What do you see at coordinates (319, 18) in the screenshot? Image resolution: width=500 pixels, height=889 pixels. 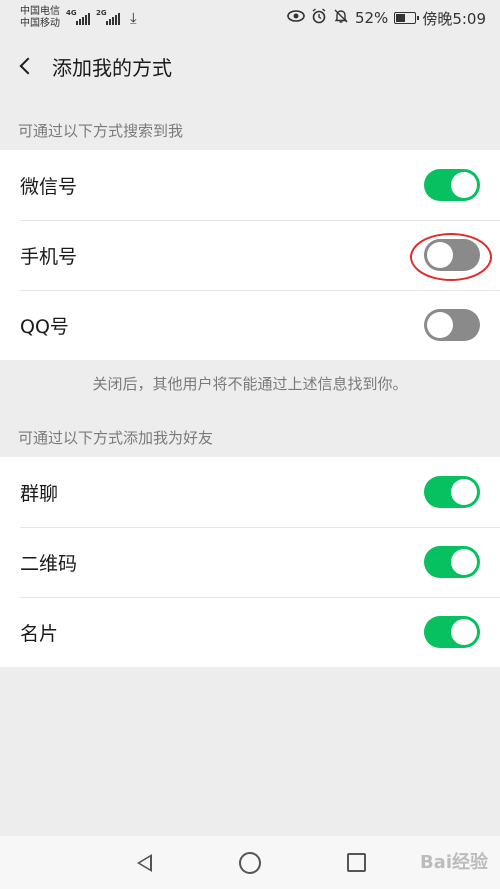 I see `alarm-icon` at bounding box center [319, 18].